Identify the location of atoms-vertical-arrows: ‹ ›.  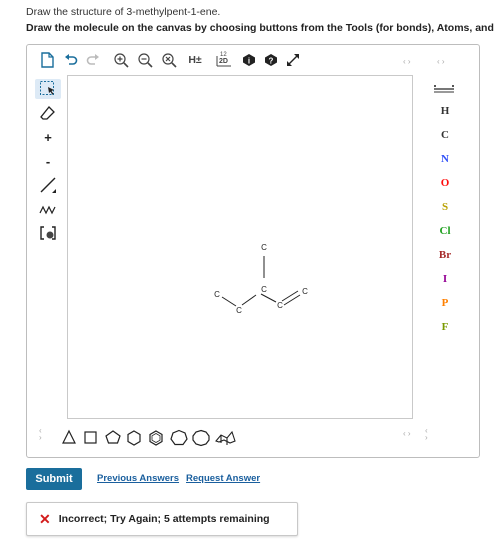
(426, 434).